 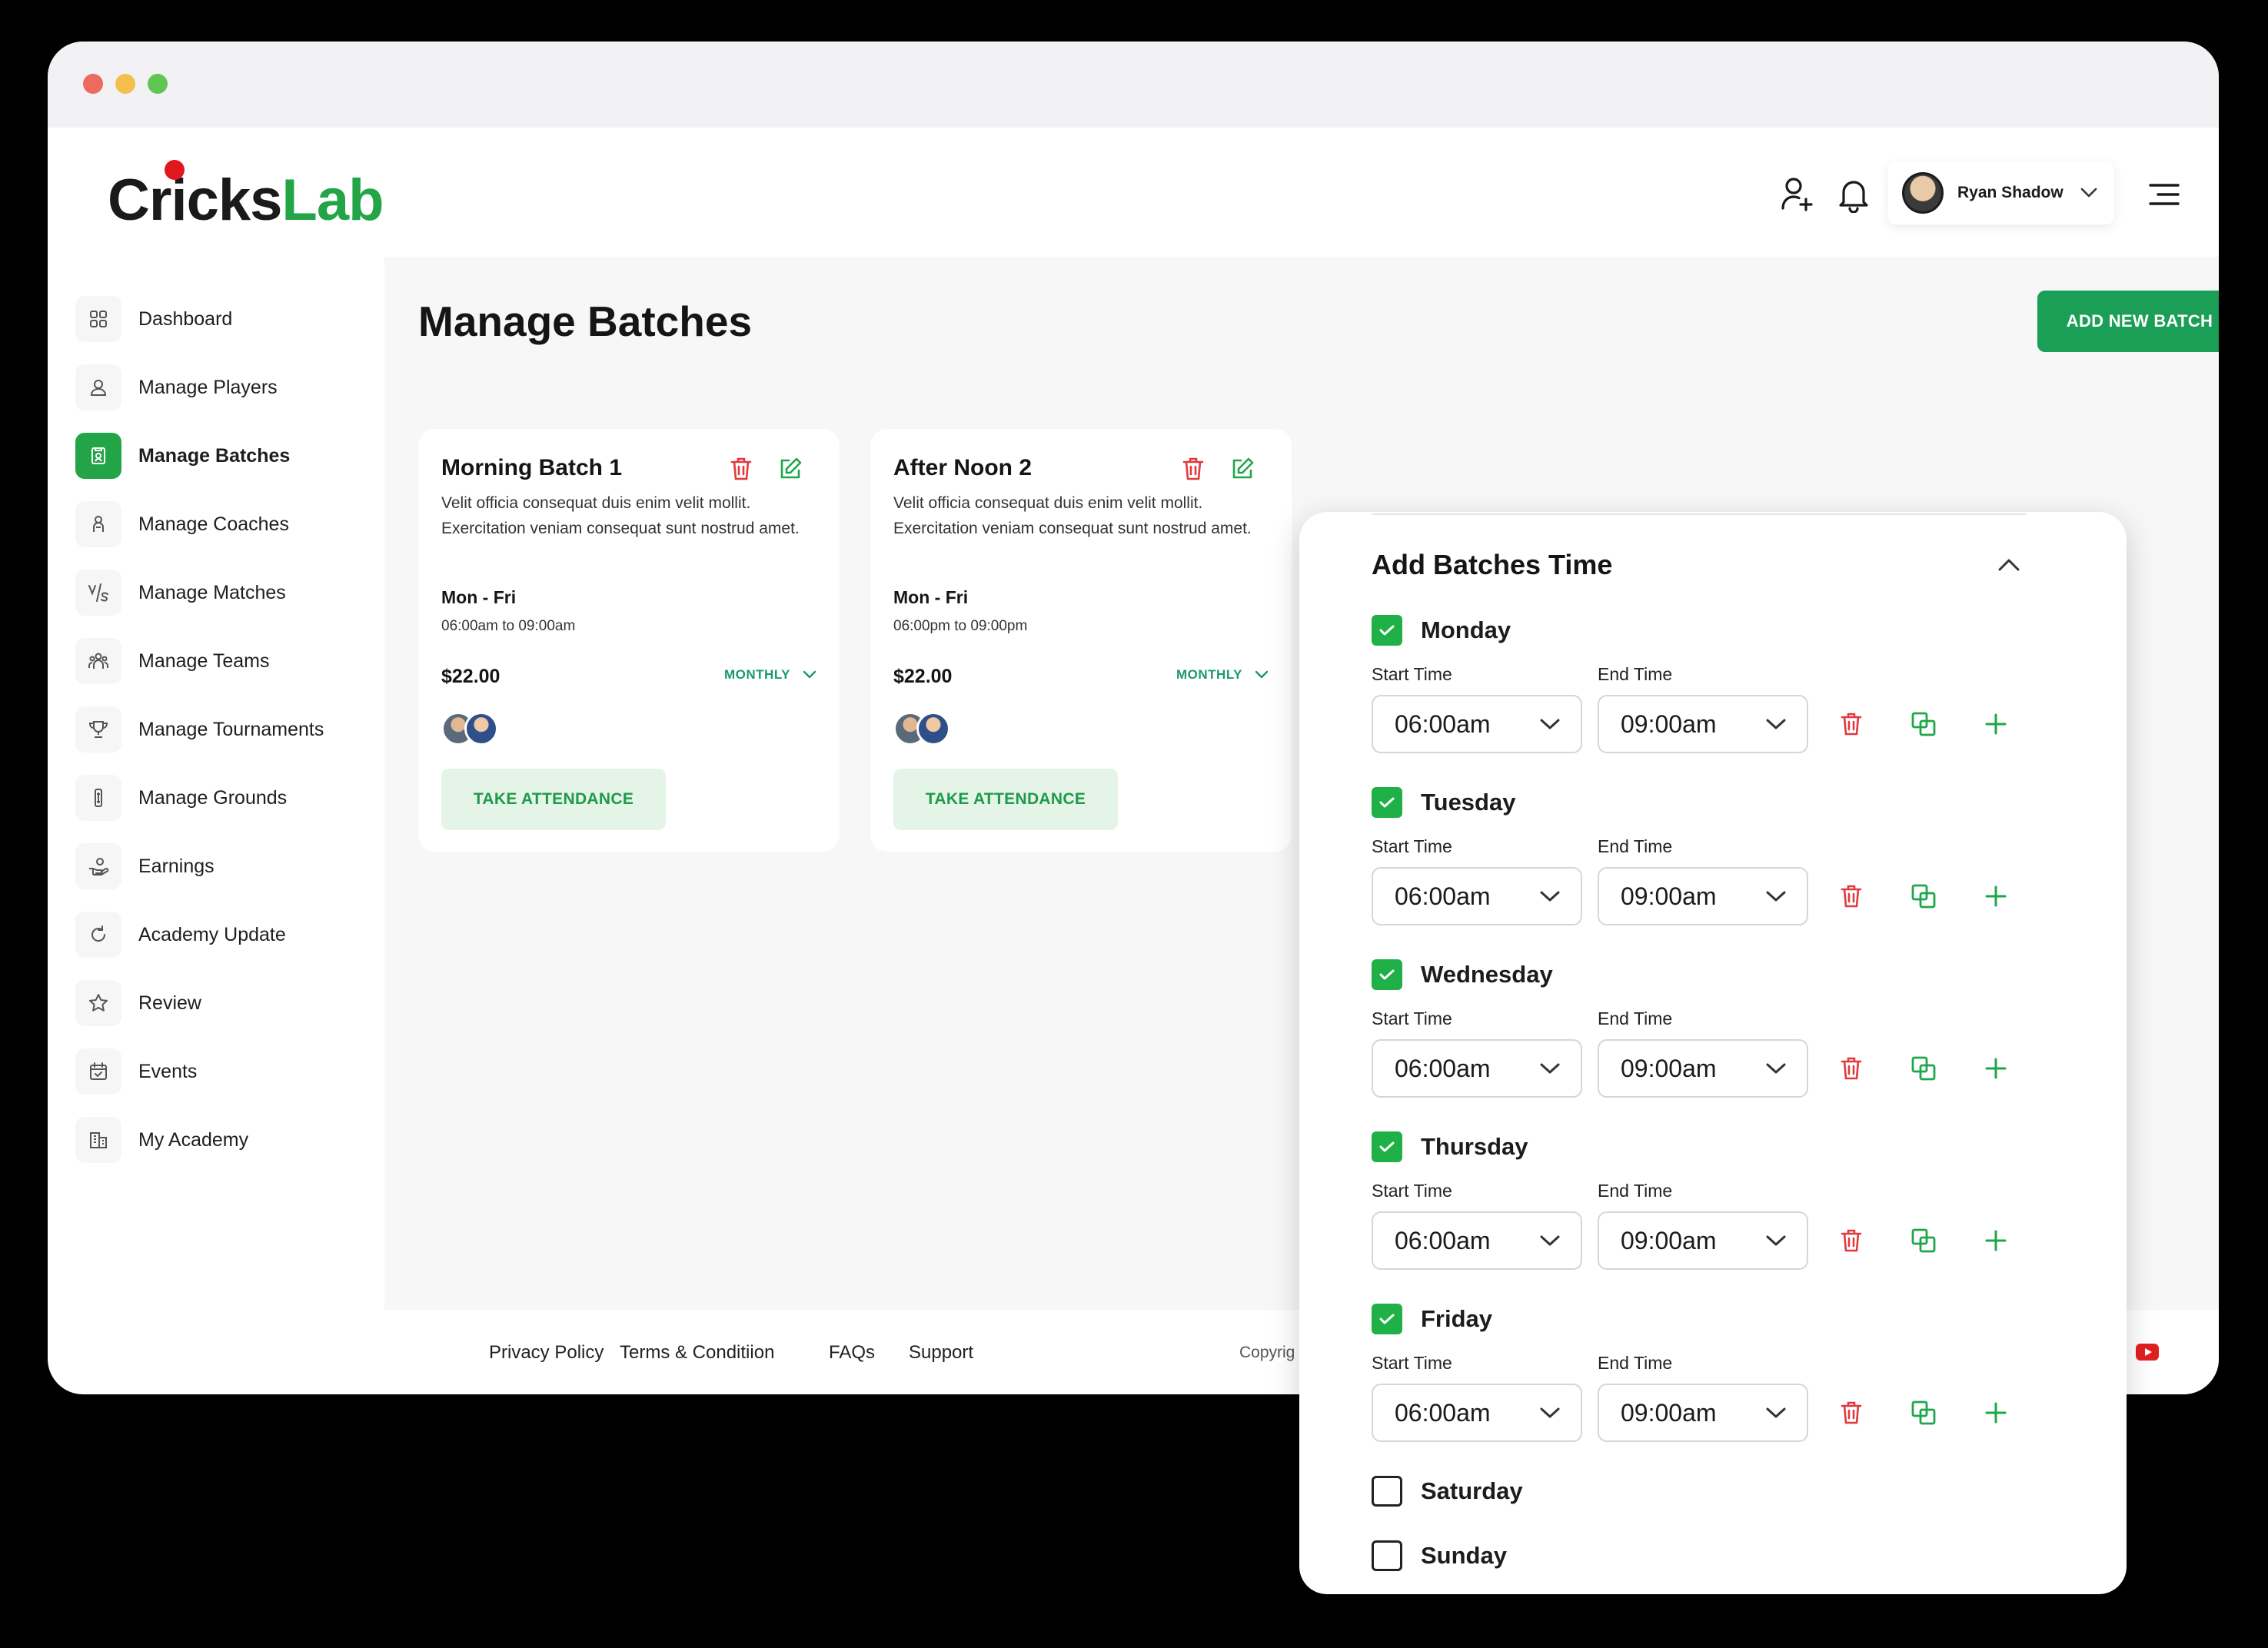 I want to click on sidebar-item-manage-teams: Manage Teams, so click(x=229, y=661).